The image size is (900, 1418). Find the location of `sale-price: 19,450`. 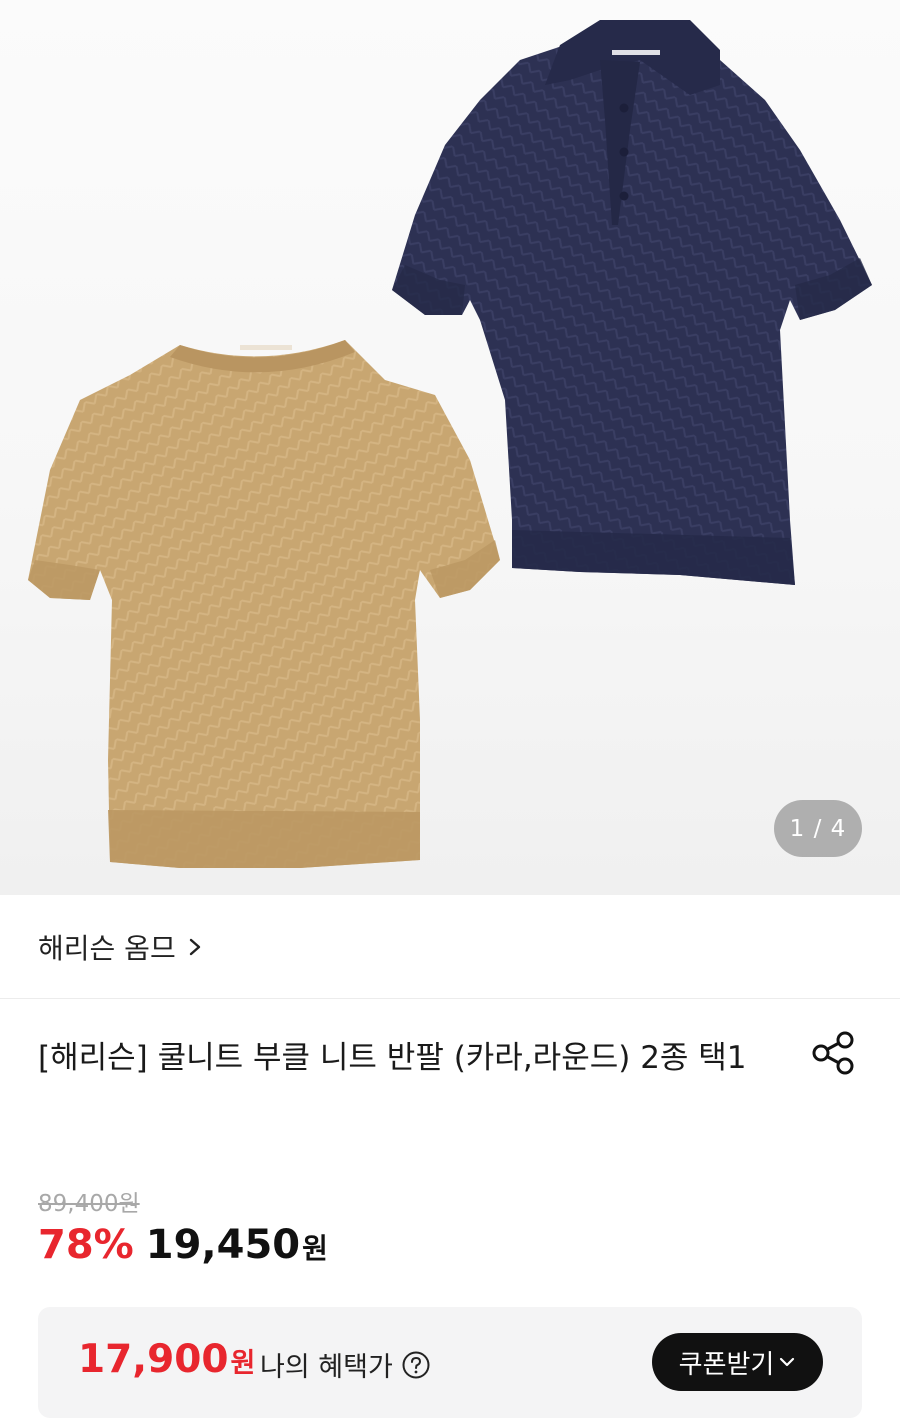

sale-price: 19,450 is located at coordinates (223, 1245).